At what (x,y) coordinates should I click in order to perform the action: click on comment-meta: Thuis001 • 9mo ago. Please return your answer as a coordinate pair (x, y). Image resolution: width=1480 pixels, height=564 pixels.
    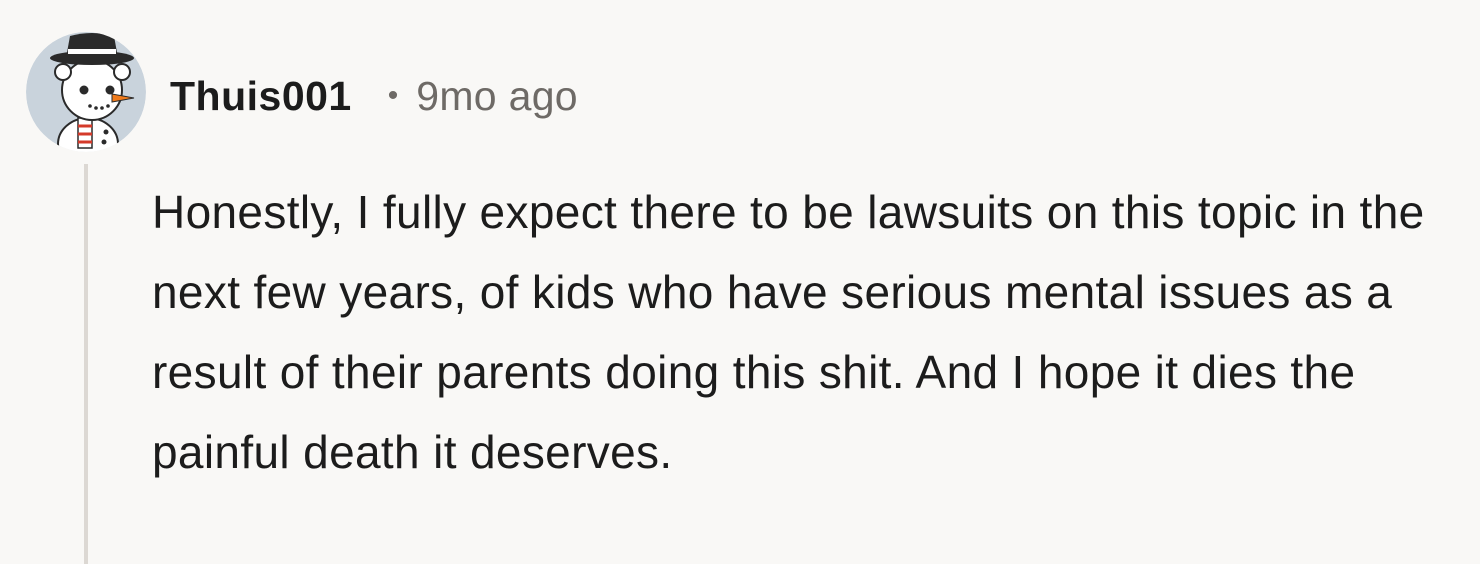
    Looking at the image, I should click on (374, 96).